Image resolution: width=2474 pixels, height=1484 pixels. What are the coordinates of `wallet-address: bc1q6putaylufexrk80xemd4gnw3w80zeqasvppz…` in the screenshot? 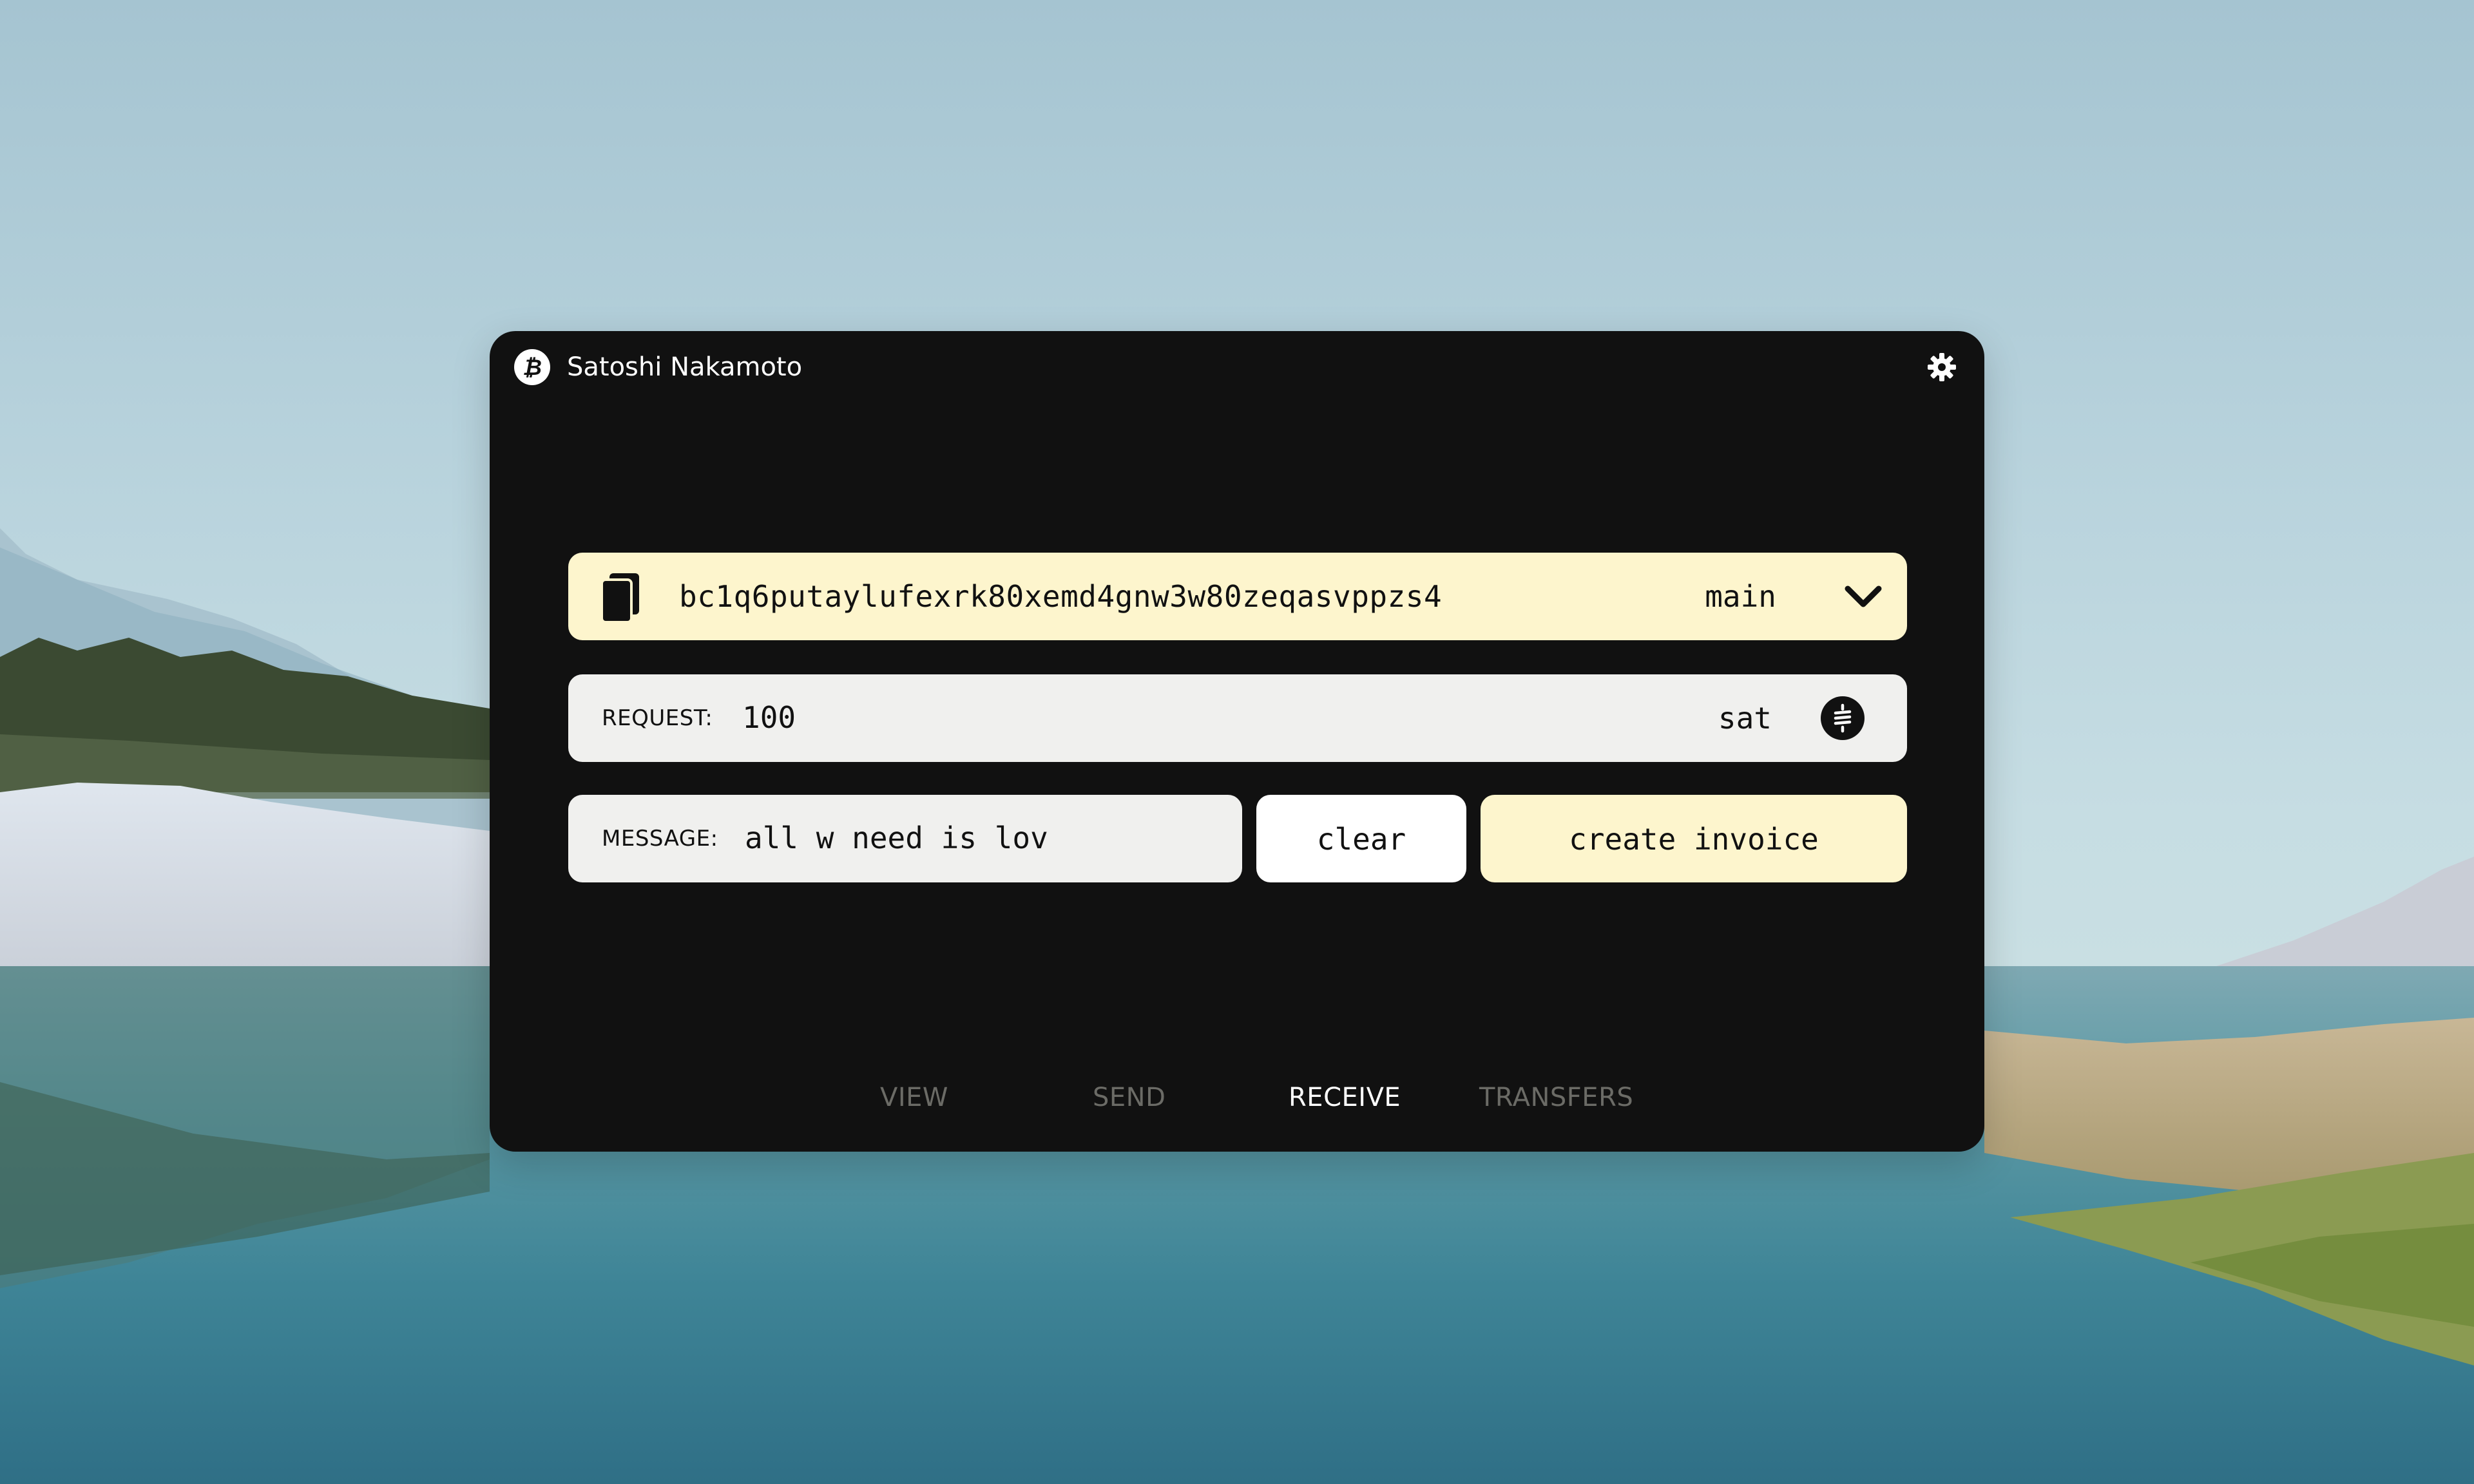 It's located at (1061, 596).